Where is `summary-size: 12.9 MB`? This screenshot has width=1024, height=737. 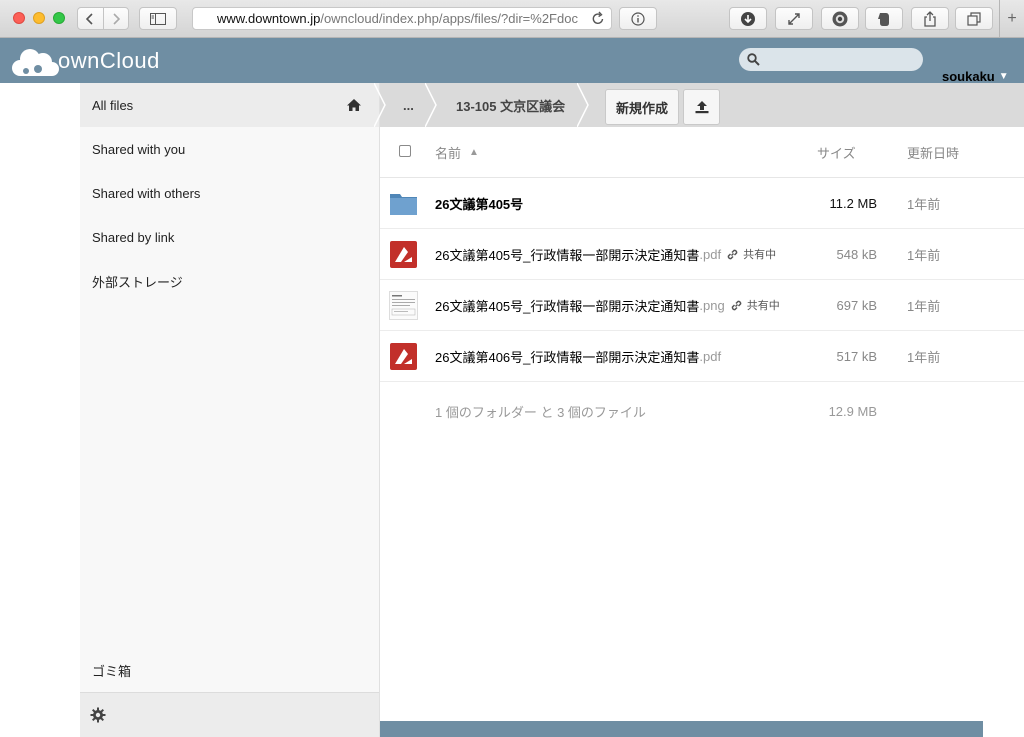
summary-size: 12.9 MB is located at coordinates (852, 411).